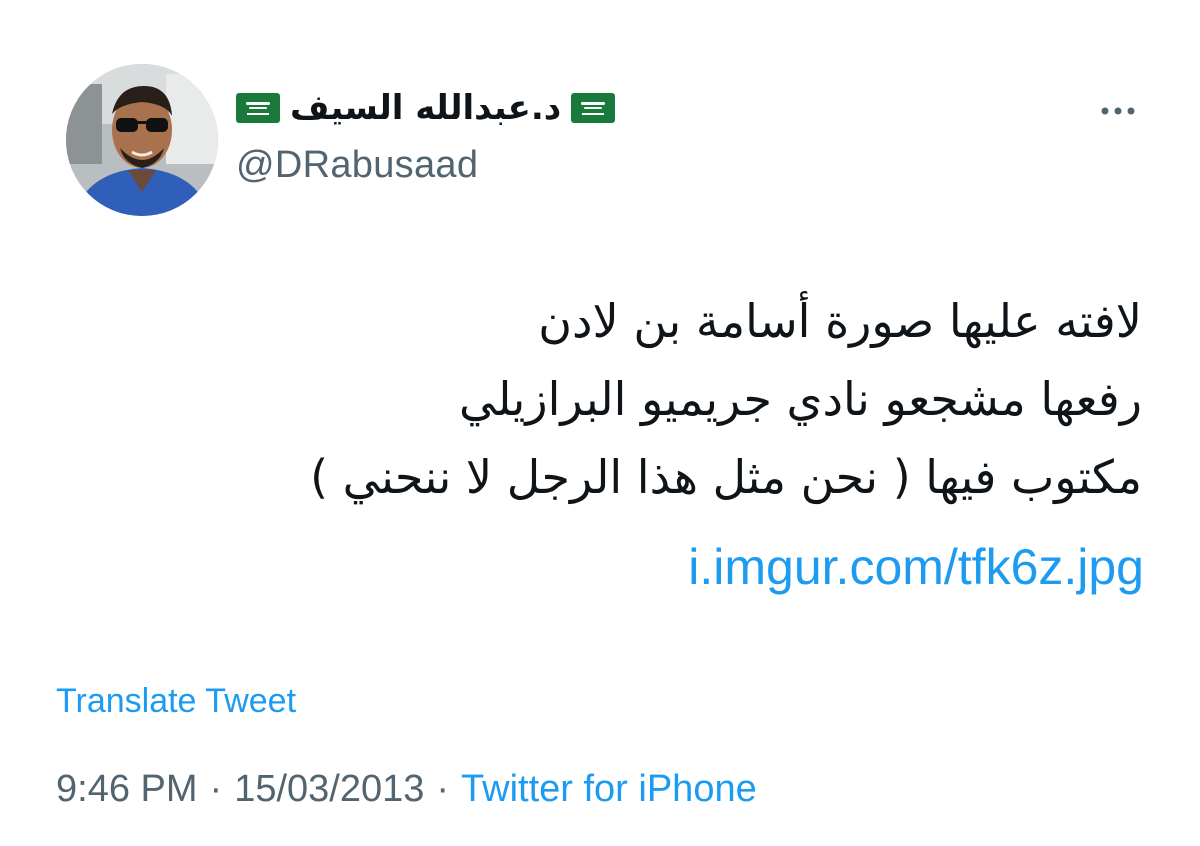  Describe the element at coordinates (800, 399) in the screenshot. I see `tweet-text-line: رفعها مشجعو نادي جريميو البرازيلي` at that location.